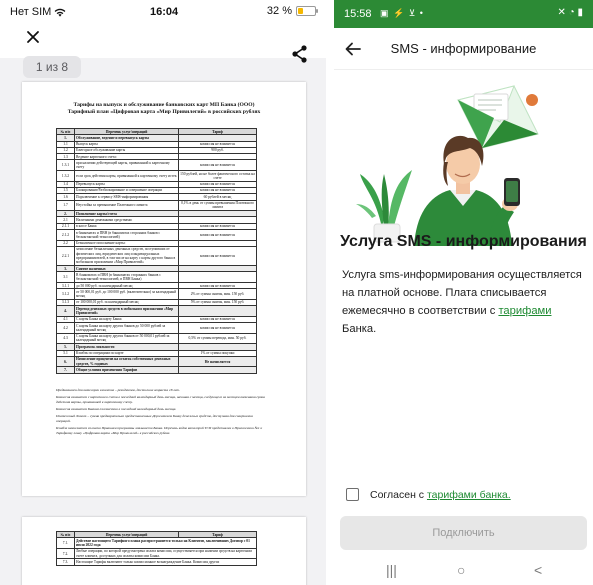  I want to click on app-bar: SMS - информирование, so click(463, 49).